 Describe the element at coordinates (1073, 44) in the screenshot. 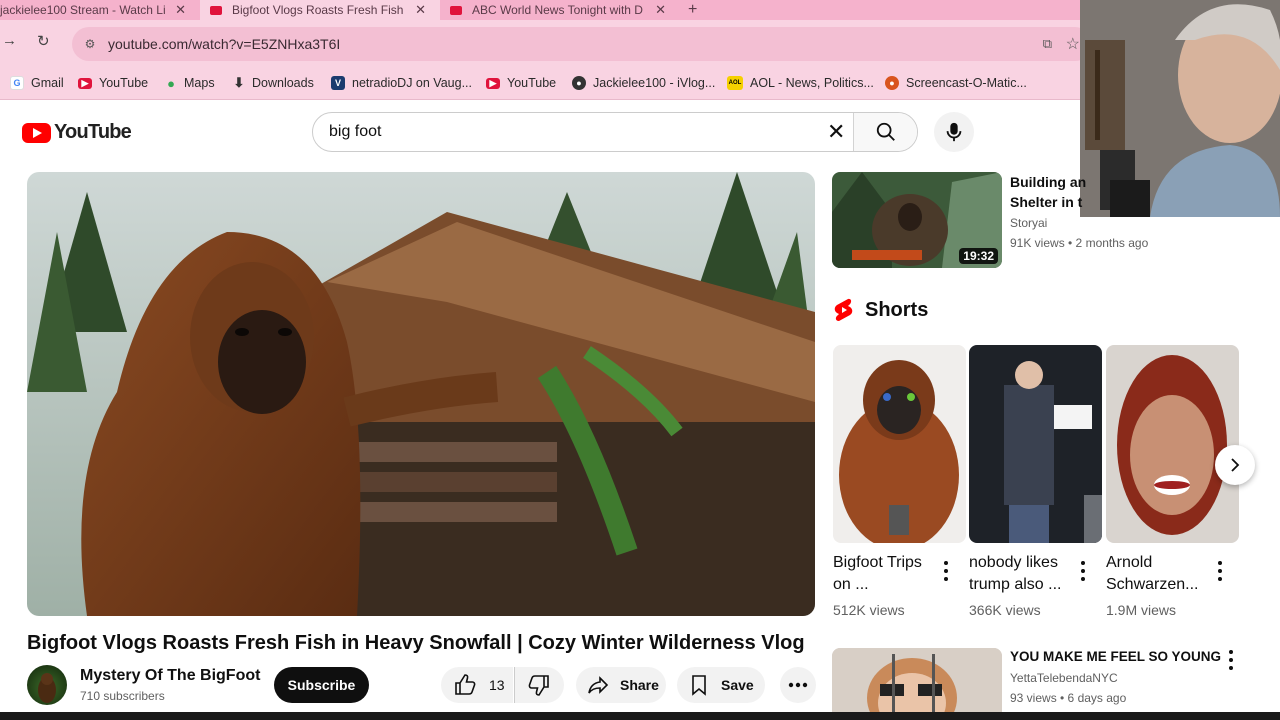

I see `star-icon: ☆` at that location.